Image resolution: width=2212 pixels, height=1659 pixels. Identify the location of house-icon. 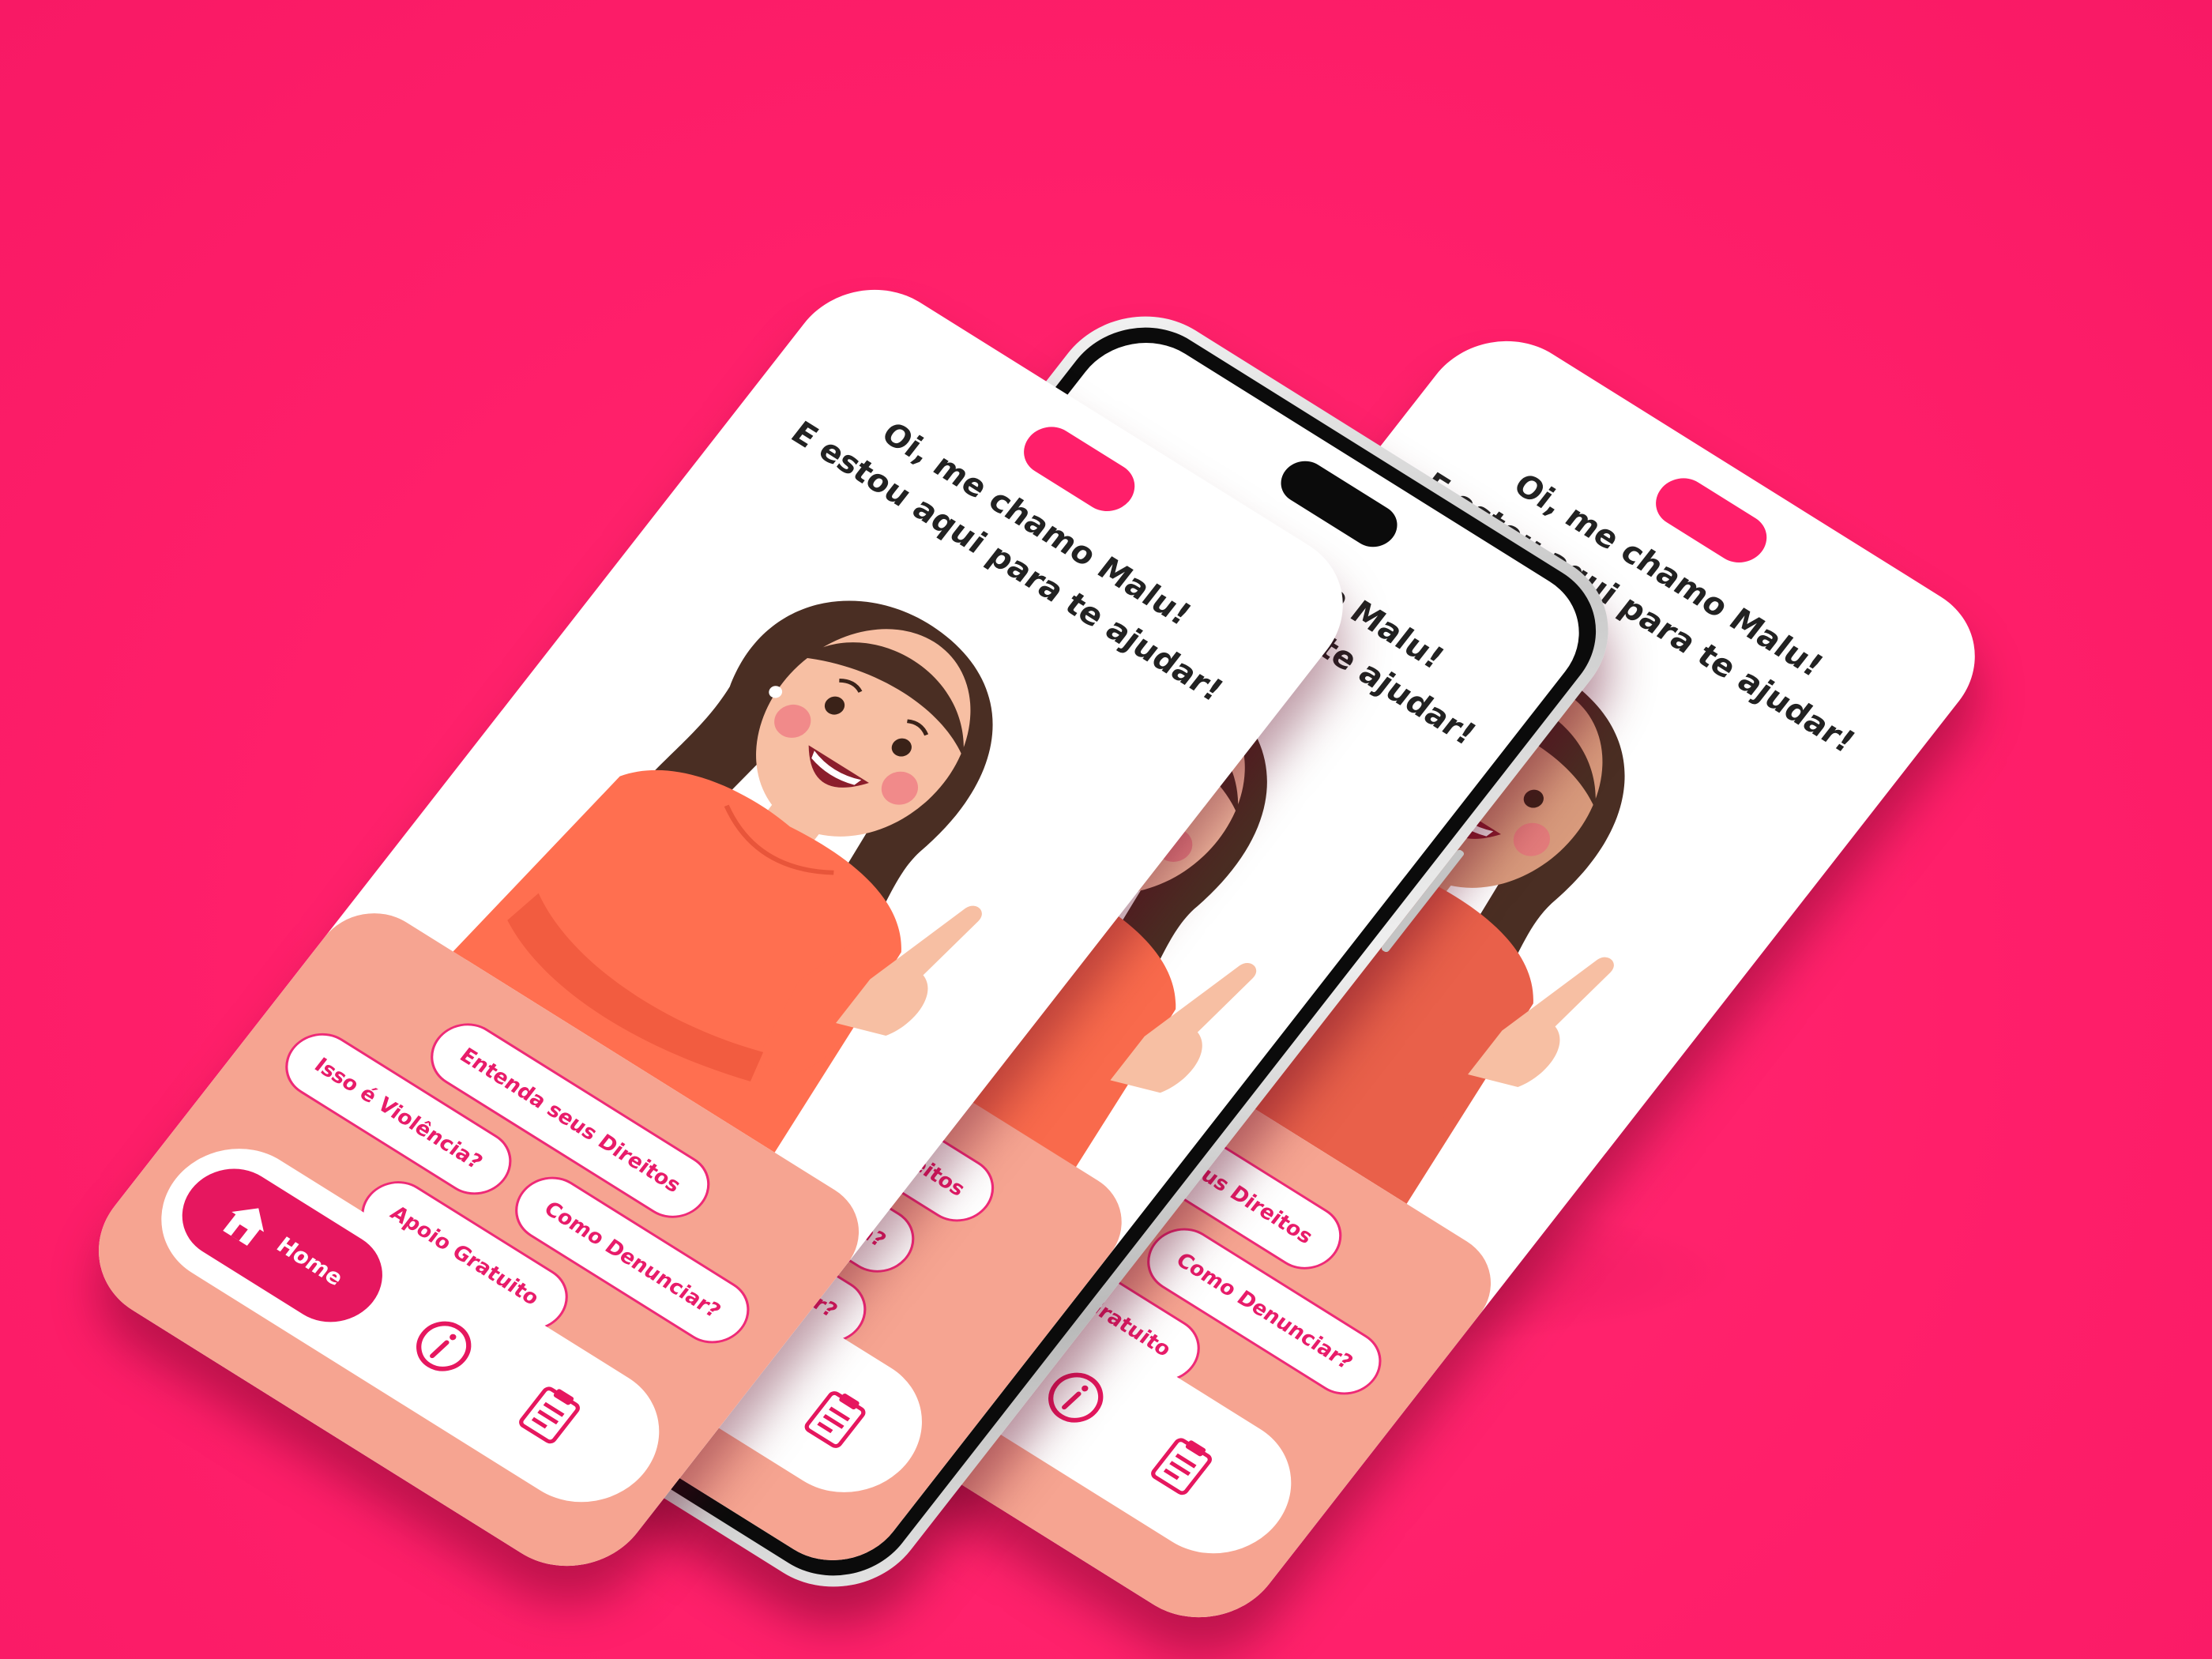
(244, 1227).